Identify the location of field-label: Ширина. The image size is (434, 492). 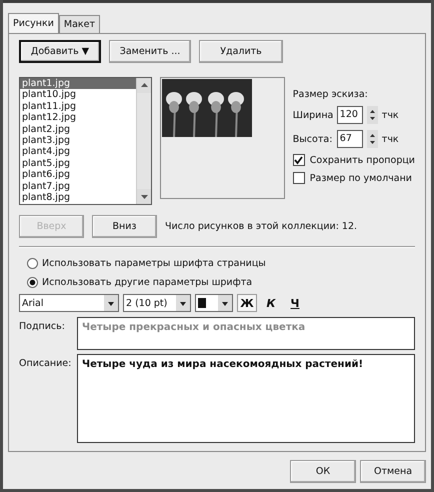
(312, 115).